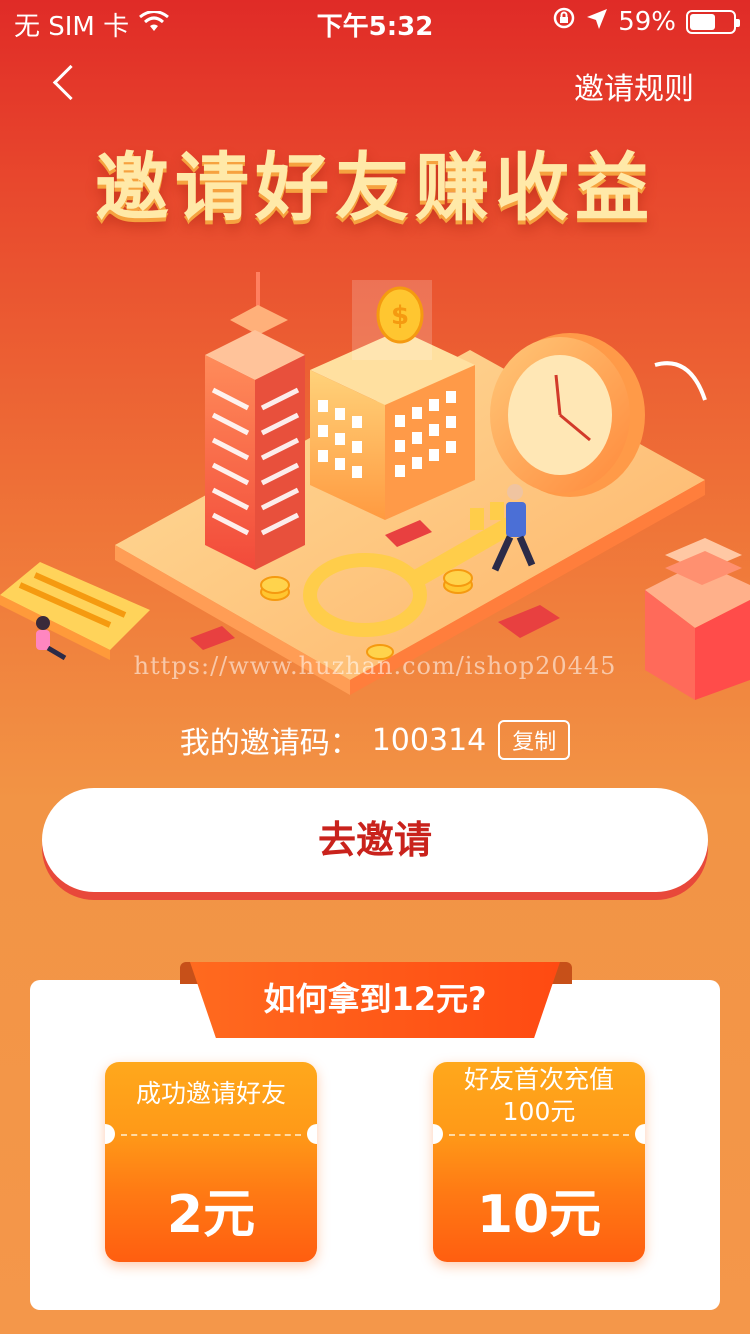 The width and height of the screenshot is (750, 1334). What do you see at coordinates (539, 1162) in the screenshot?
I see `reward-coupon: 好友首次充值100元 10元` at bounding box center [539, 1162].